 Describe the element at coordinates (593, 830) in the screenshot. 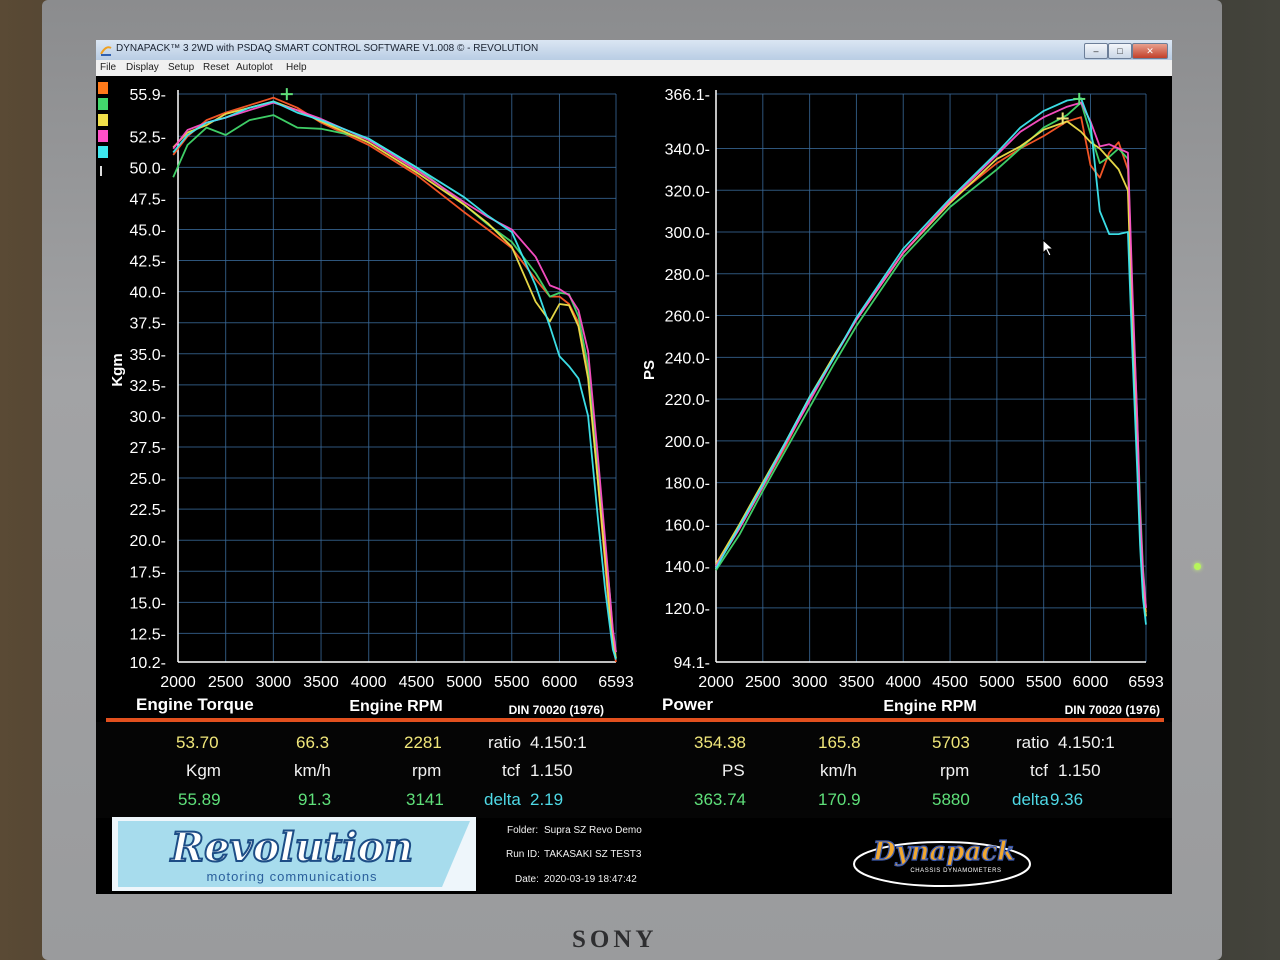

I see `folder-value: Supra SZ Revo Demo` at that location.